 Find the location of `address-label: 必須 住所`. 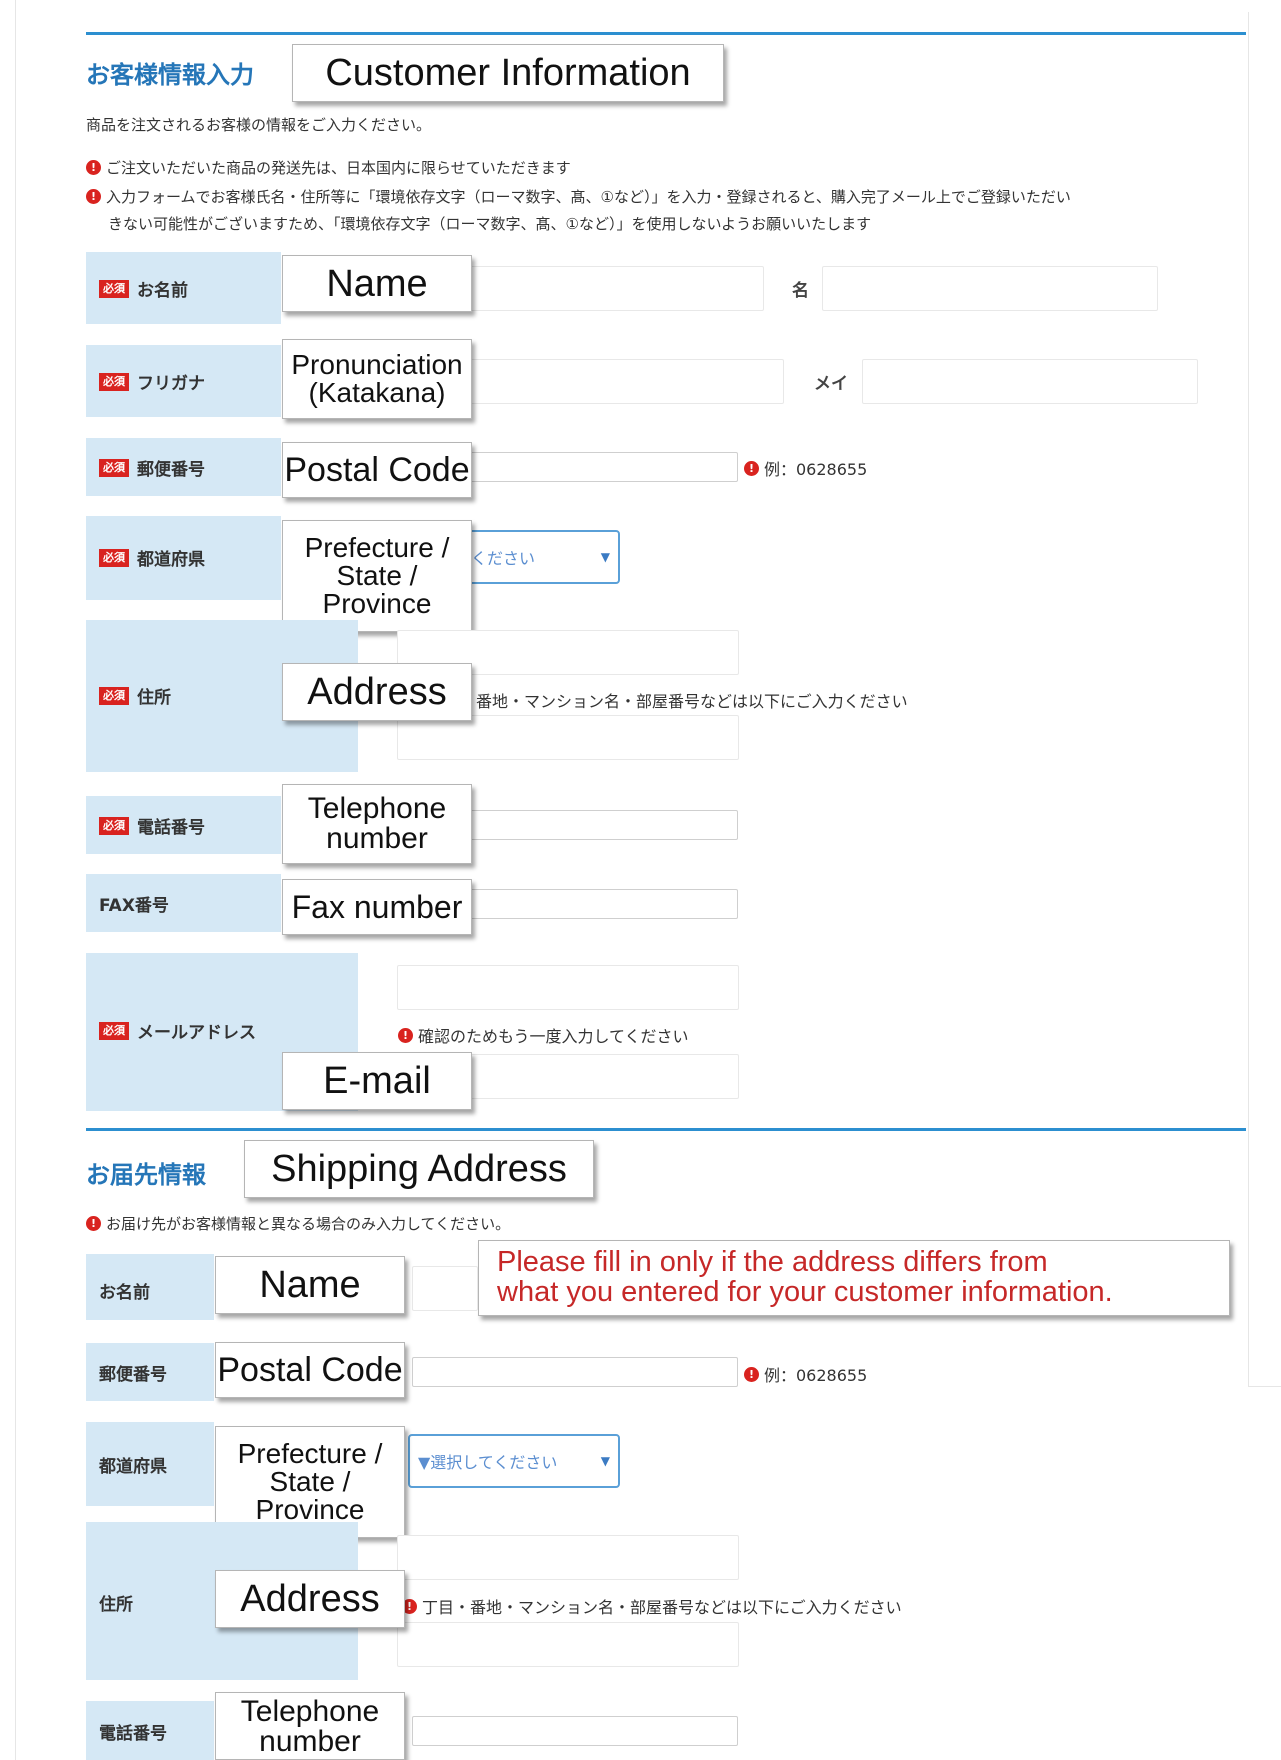

address-label: 必須 住所 is located at coordinates (135, 695).